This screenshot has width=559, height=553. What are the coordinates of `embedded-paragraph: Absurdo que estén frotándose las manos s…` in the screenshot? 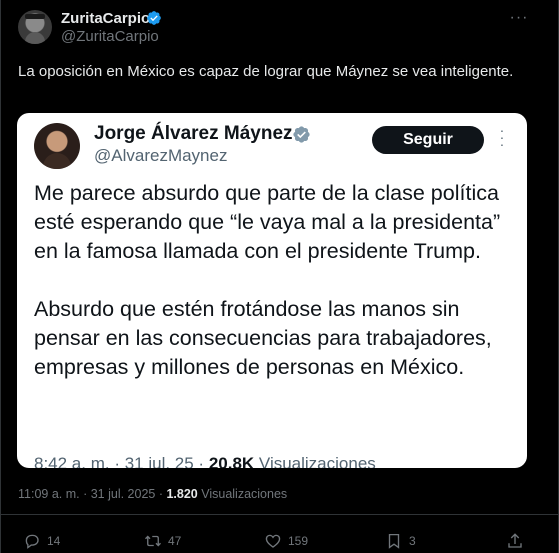 It's located at (263, 338).